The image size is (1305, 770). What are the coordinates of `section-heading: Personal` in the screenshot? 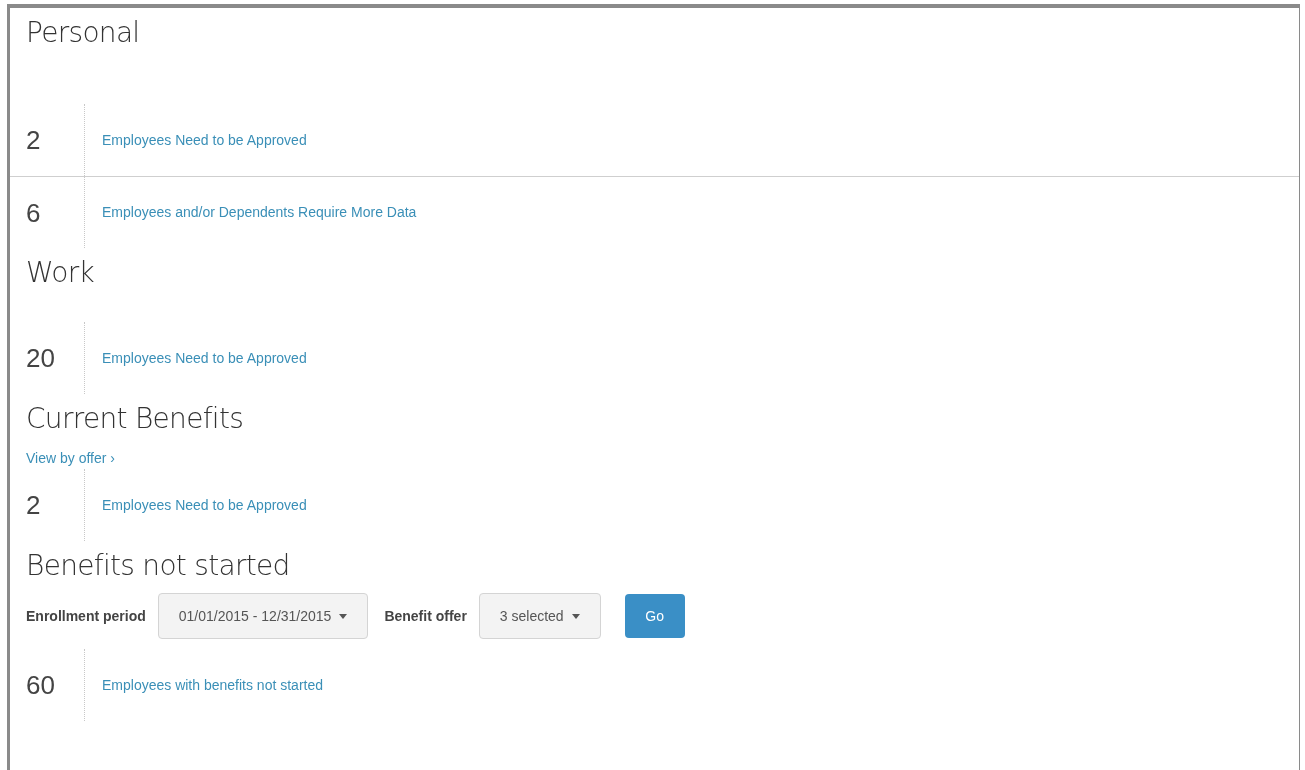 It's located at (83, 33).